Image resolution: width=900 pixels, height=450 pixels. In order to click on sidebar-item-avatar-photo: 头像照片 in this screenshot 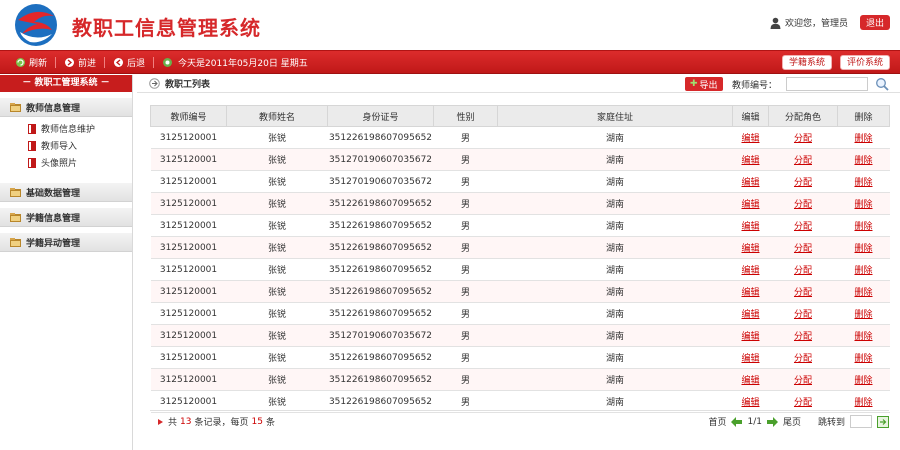, I will do `click(80, 162)`.